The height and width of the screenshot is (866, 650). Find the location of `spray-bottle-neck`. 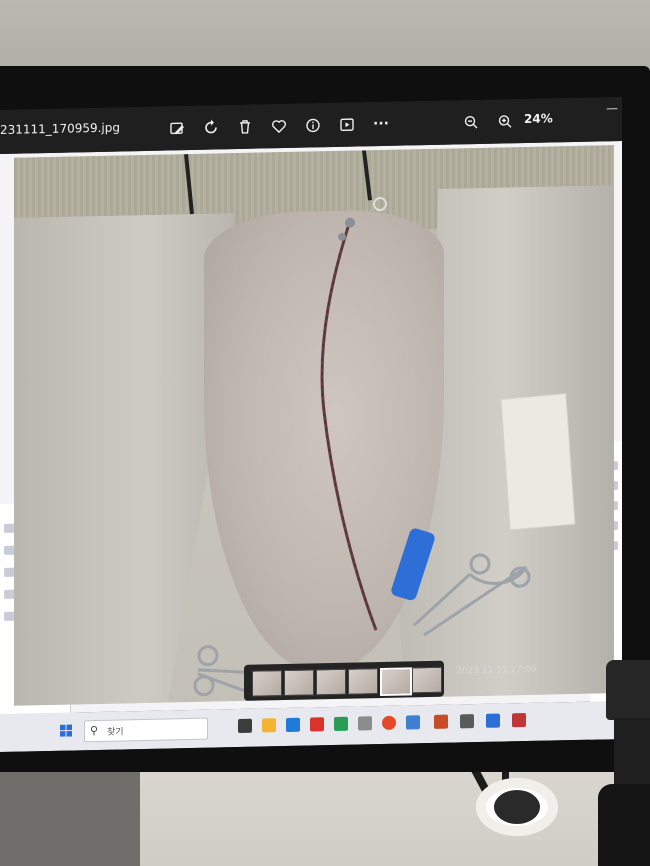

spray-bottle-neck is located at coordinates (632, 753).